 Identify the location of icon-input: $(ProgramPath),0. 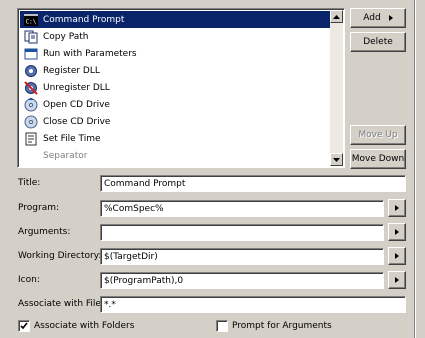
(242, 280).